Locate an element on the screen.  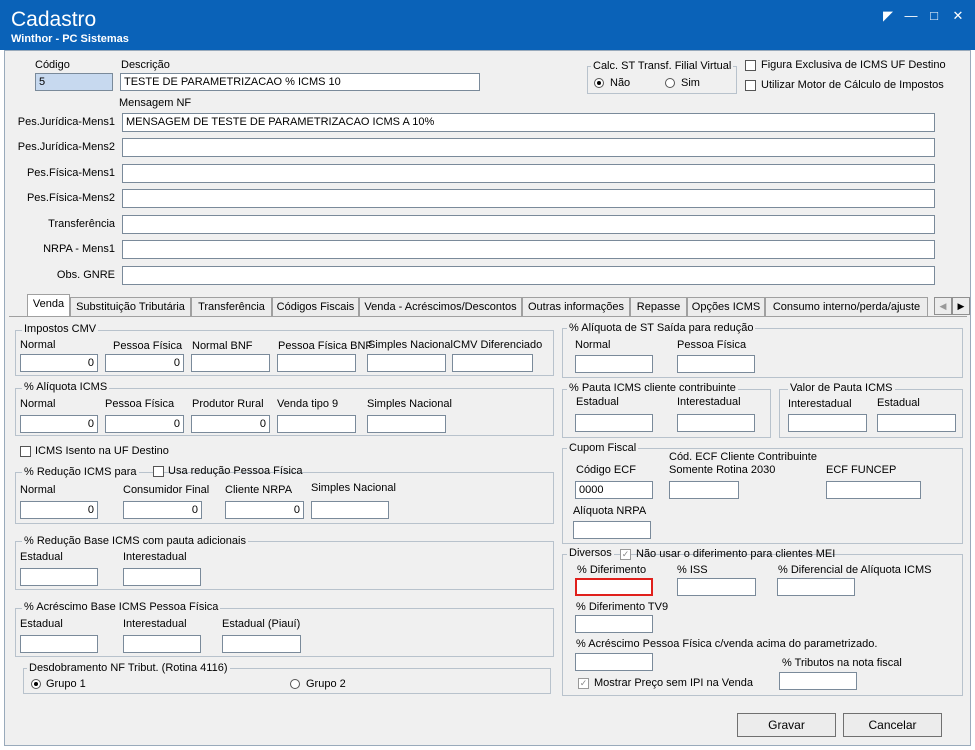
pauta-label: Interestadual is located at coordinates (709, 402).